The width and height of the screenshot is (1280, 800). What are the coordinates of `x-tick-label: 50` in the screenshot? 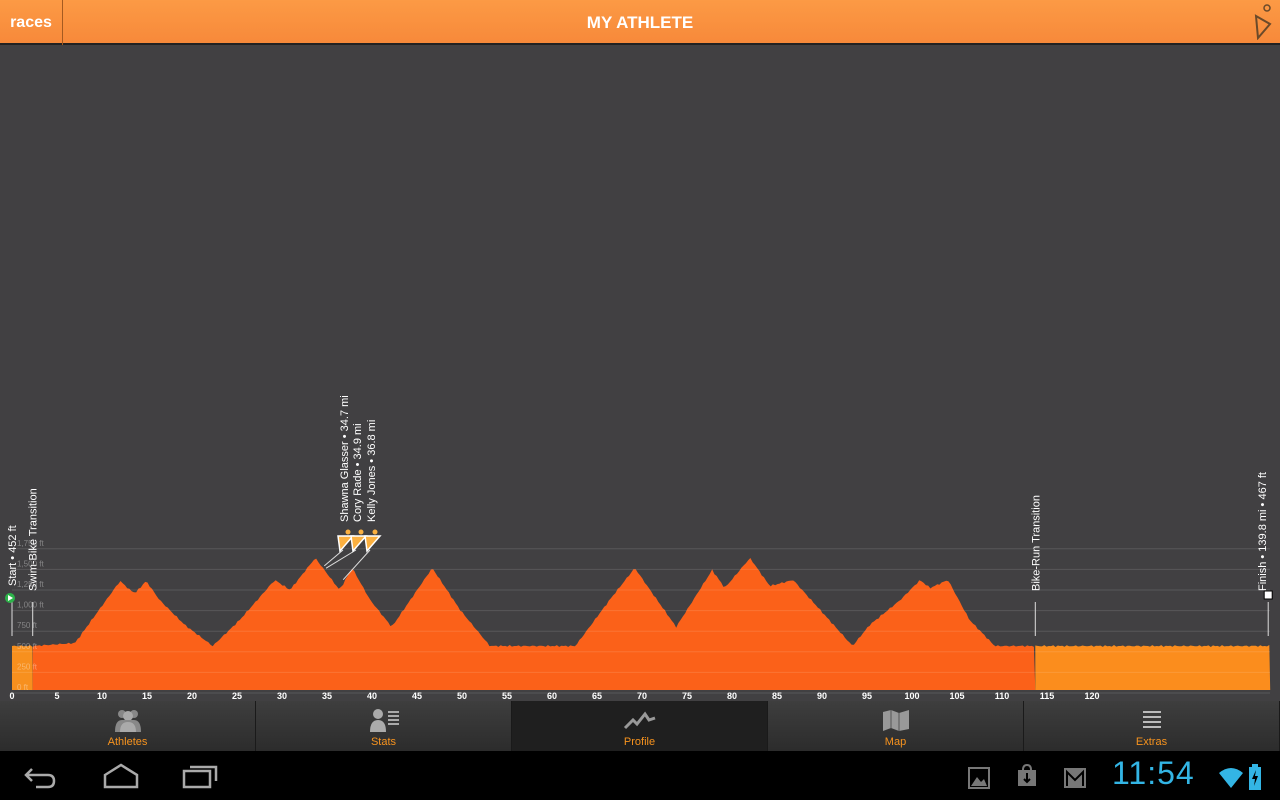 It's located at (462, 696).